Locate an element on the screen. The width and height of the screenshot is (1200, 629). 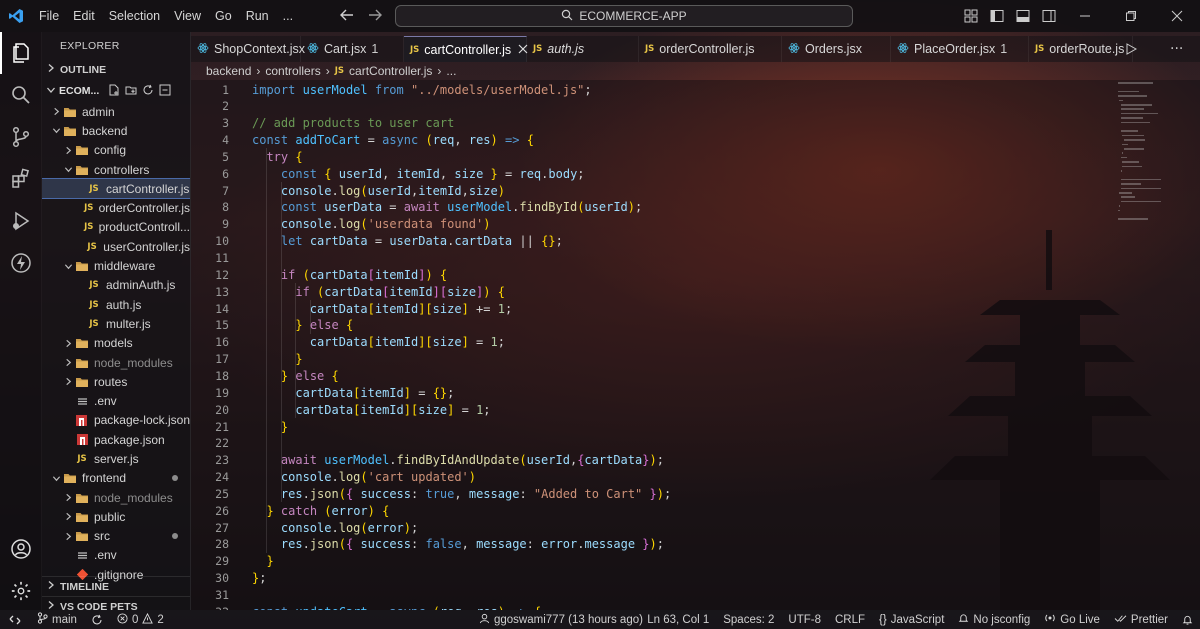
menu-file: File is located at coordinates (49, 16).